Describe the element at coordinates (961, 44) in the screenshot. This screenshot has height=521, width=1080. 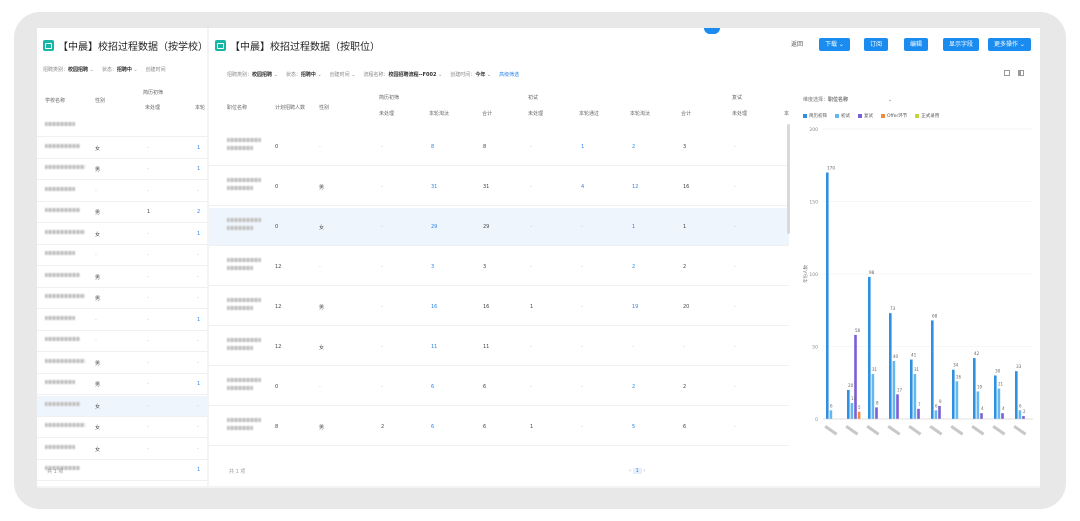
I see `show-fields-button: 显示字段` at that location.